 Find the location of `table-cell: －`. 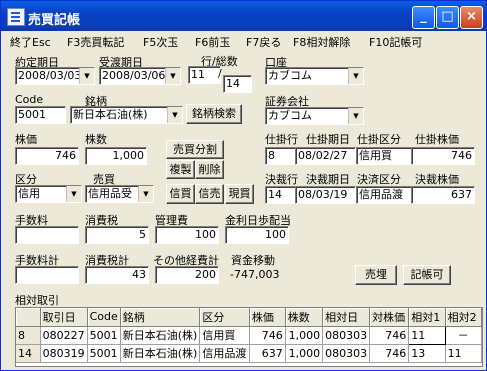

table-cell: － is located at coordinates (464, 335).